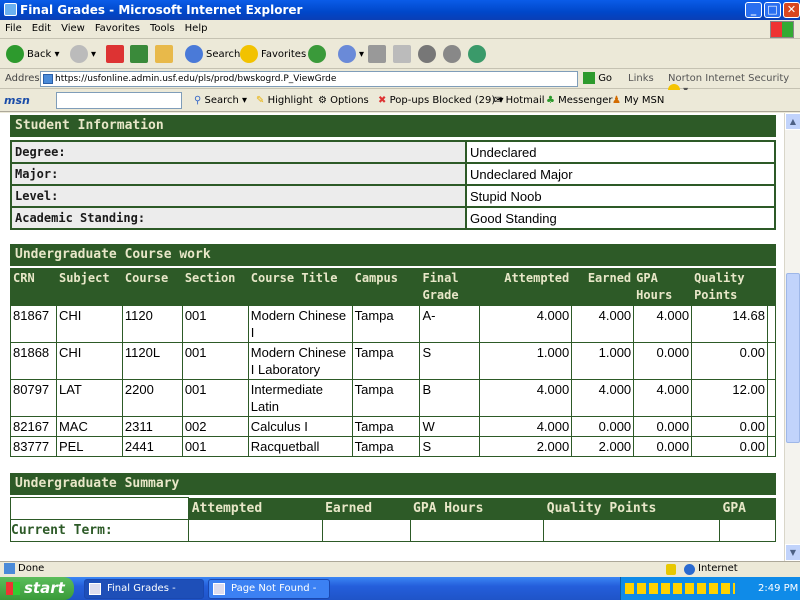 The height and width of the screenshot is (600, 800). I want to click on menu-help: Help, so click(196, 28).